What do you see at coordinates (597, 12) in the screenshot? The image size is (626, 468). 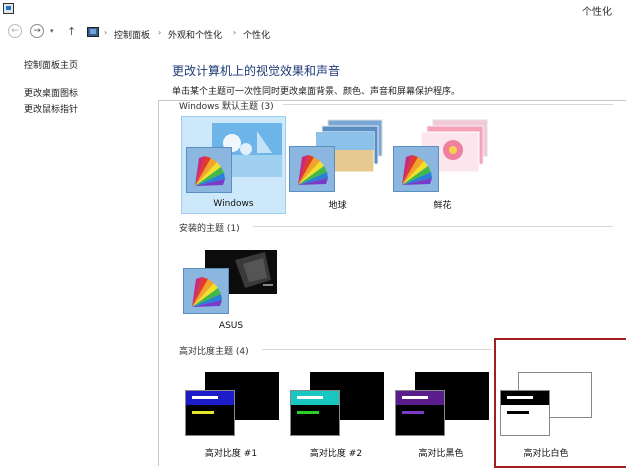 I see `window-title: 个性化` at bounding box center [597, 12].